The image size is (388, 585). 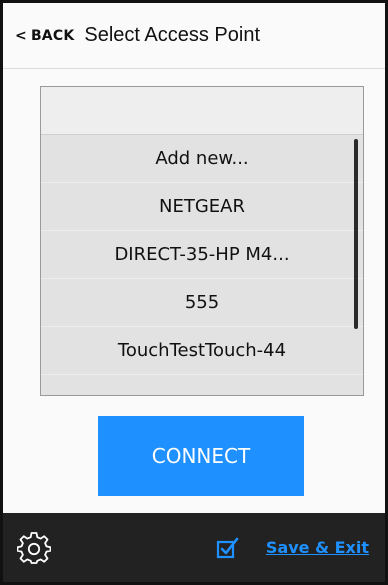 I want to click on back-label: BACK, so click(x=52, y=35).